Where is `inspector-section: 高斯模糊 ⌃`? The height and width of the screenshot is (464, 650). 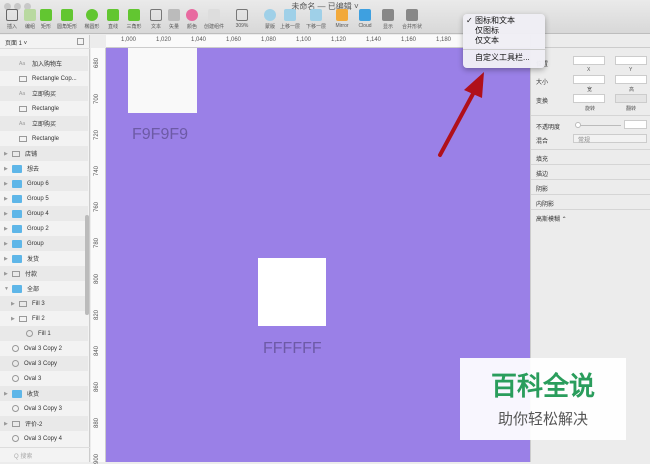
inspector-section: 高斯模糊 ⌃ is located at coordinates (590, 216).